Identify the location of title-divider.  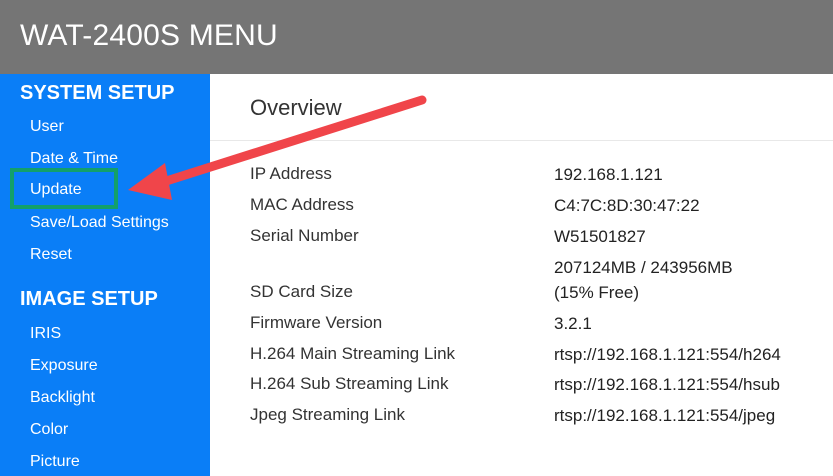
(521, 140).